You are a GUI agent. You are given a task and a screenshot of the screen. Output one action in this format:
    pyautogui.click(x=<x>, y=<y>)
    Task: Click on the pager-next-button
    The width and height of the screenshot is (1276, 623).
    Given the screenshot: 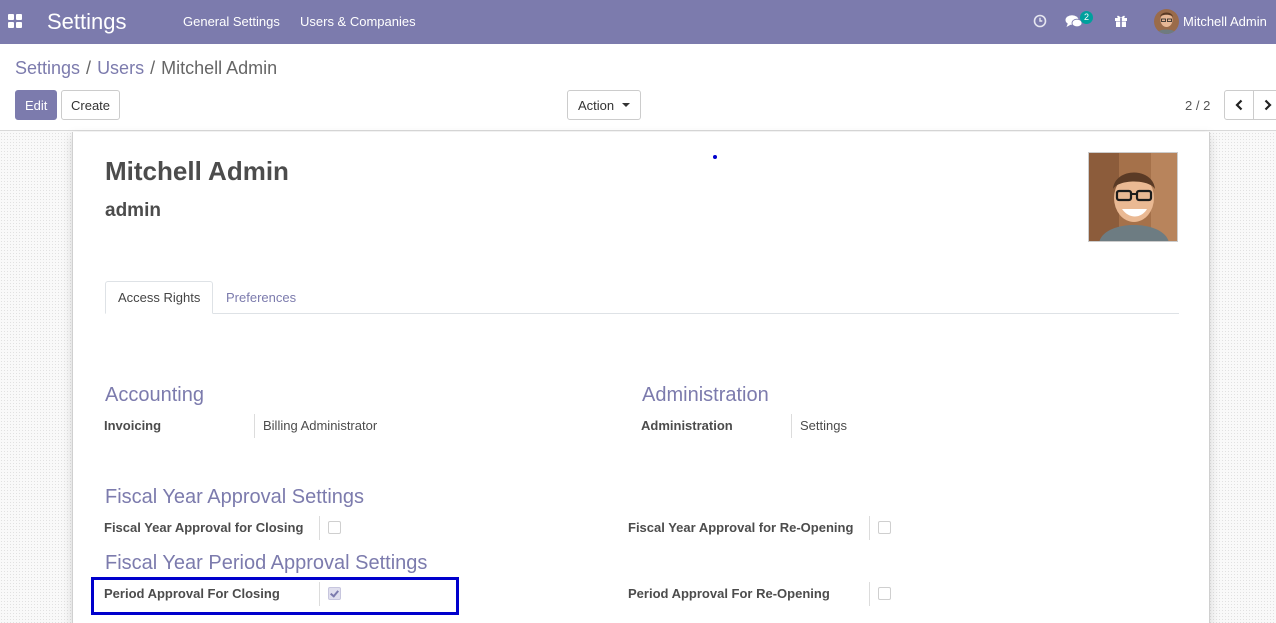 What is the action you would take?
    pyautogui.click(x=1264, y=105)
    